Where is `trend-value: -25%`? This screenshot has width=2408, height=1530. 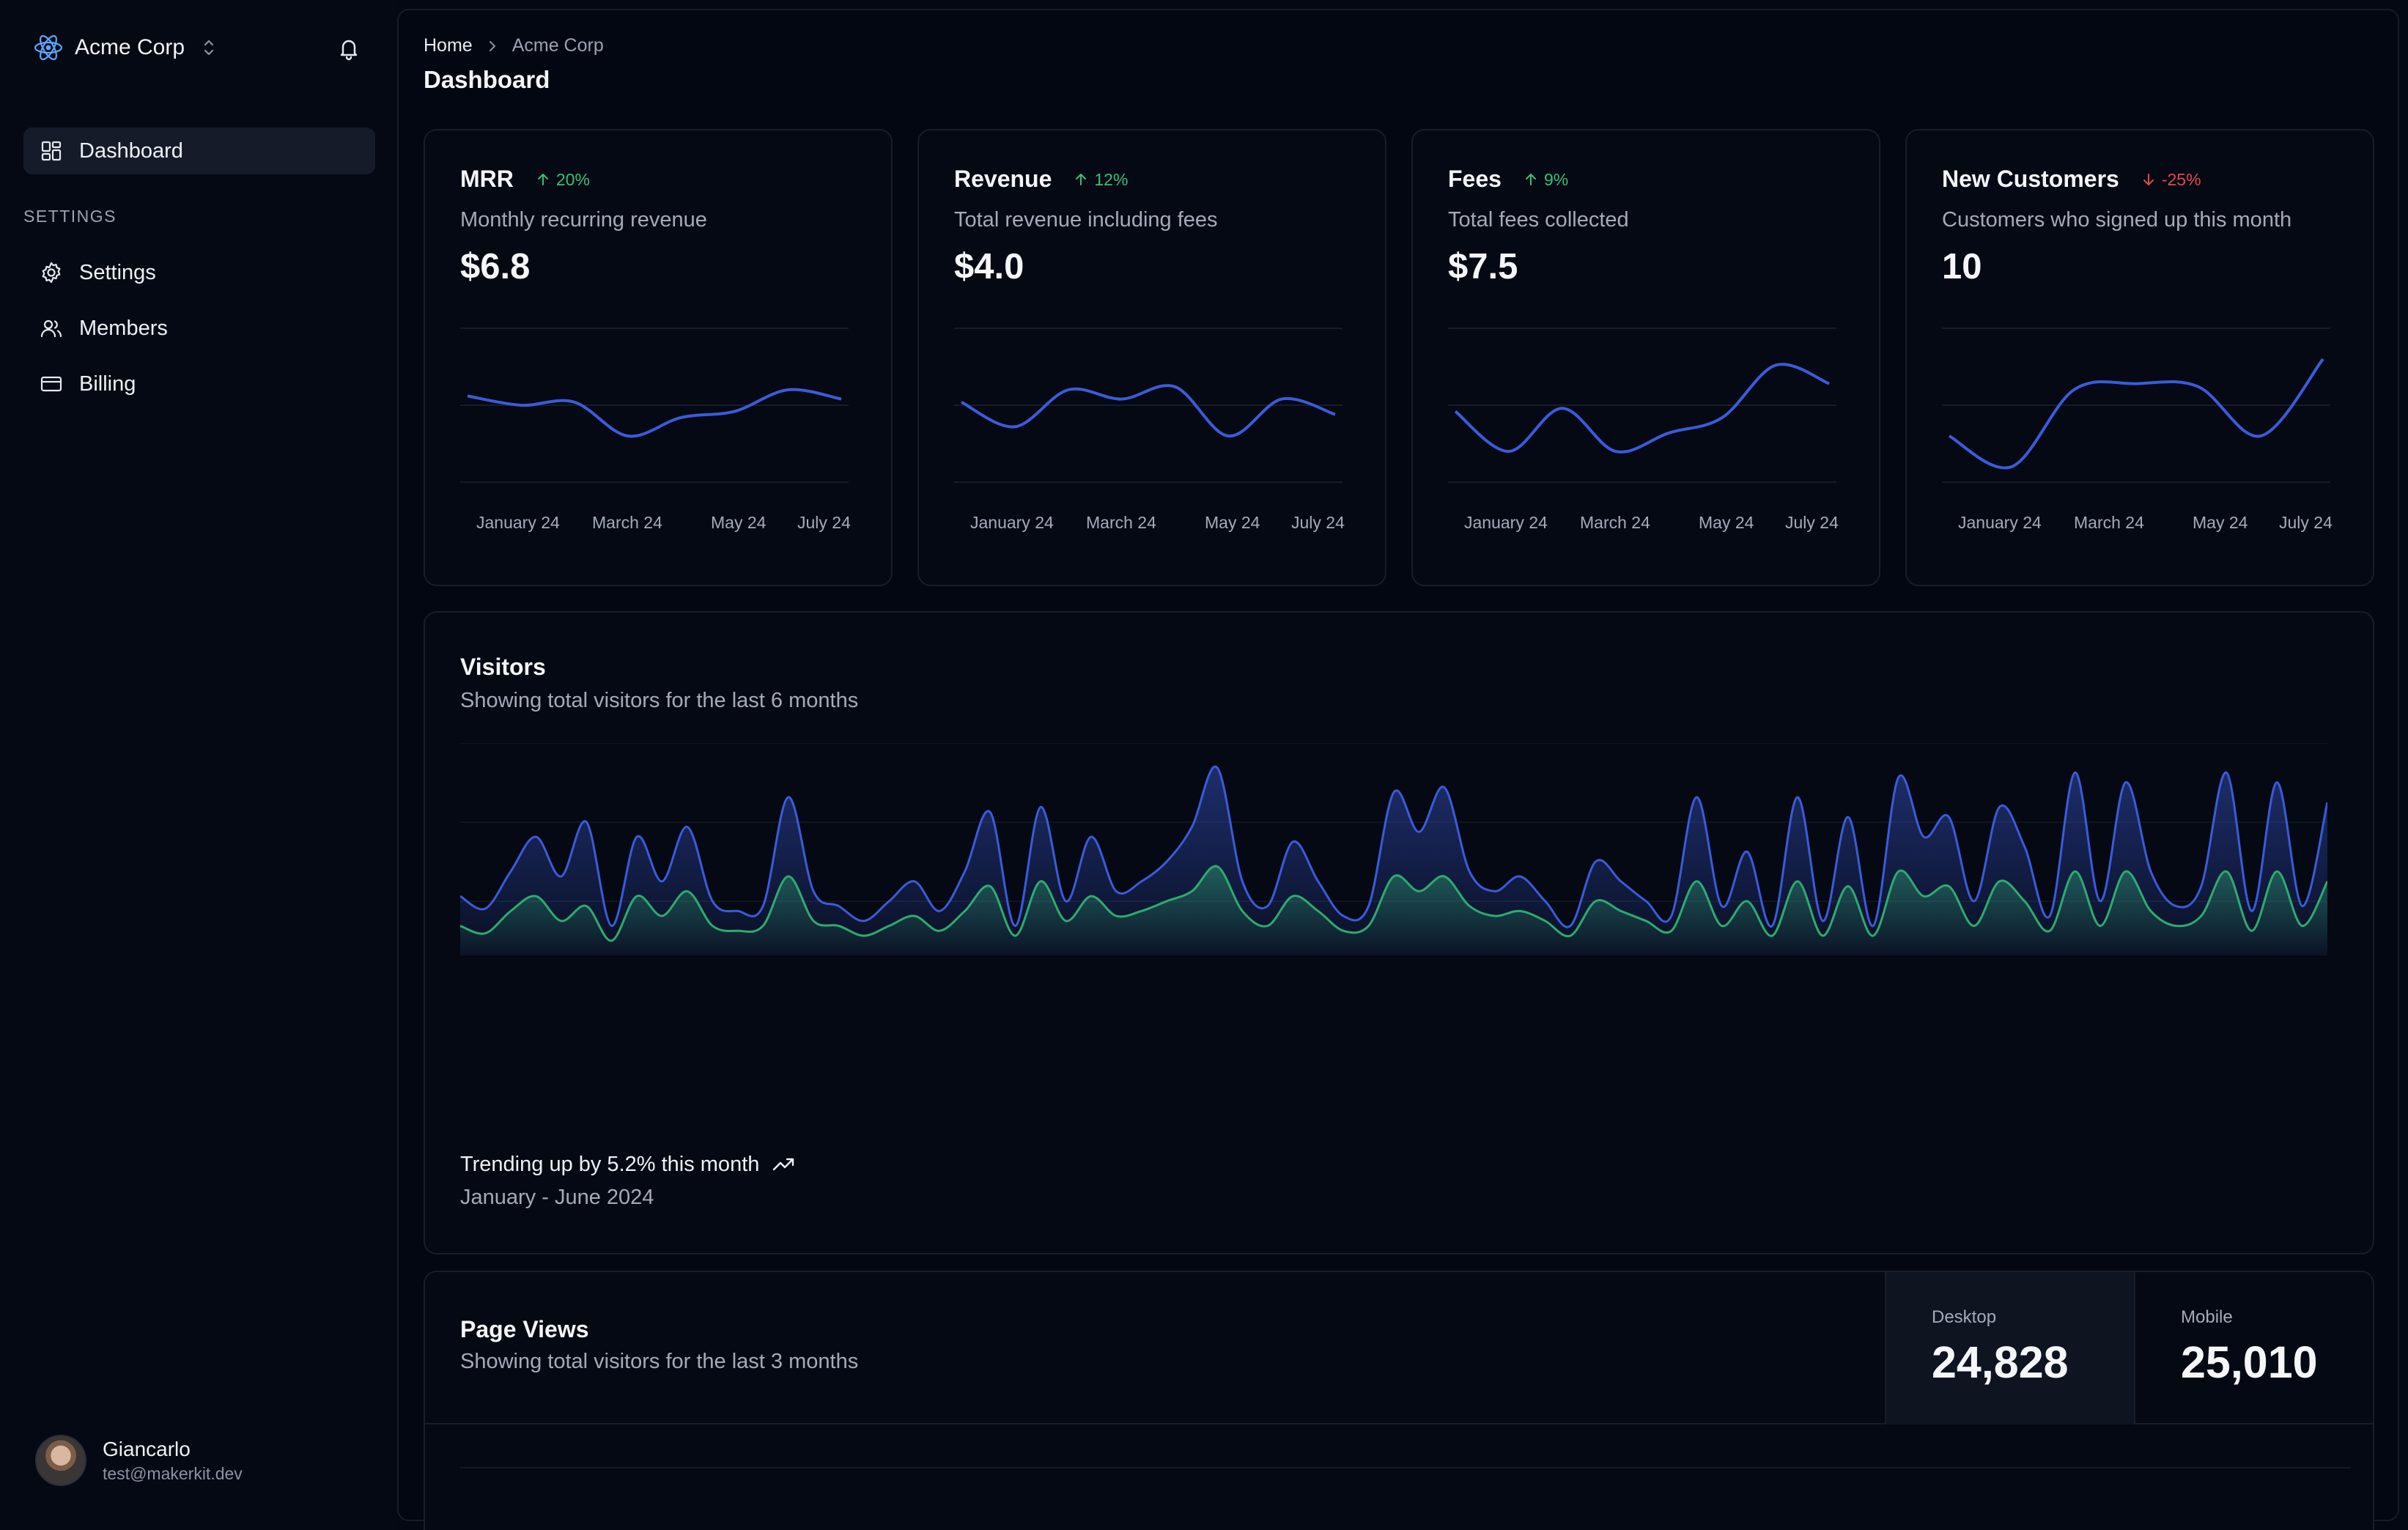 trend-value: -25% is located at coordinates (2181, 179).